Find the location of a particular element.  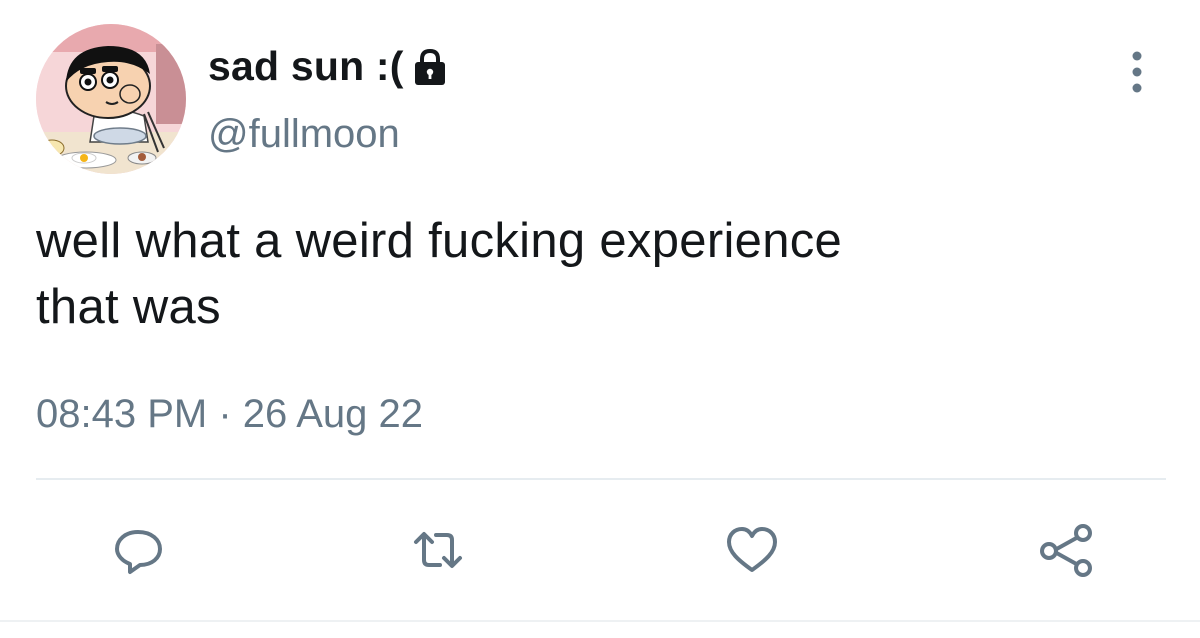

display-name-row: sad sun :( is located at coordinates (329, 66).